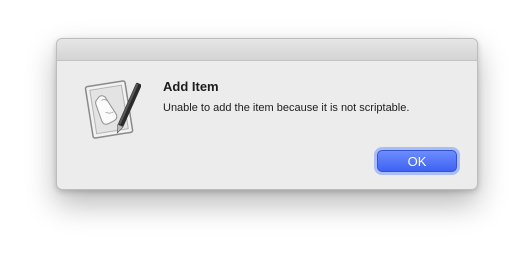 This screenshot has height=263, width=532. I want to click on ok-button: OK, so click(417, 161).